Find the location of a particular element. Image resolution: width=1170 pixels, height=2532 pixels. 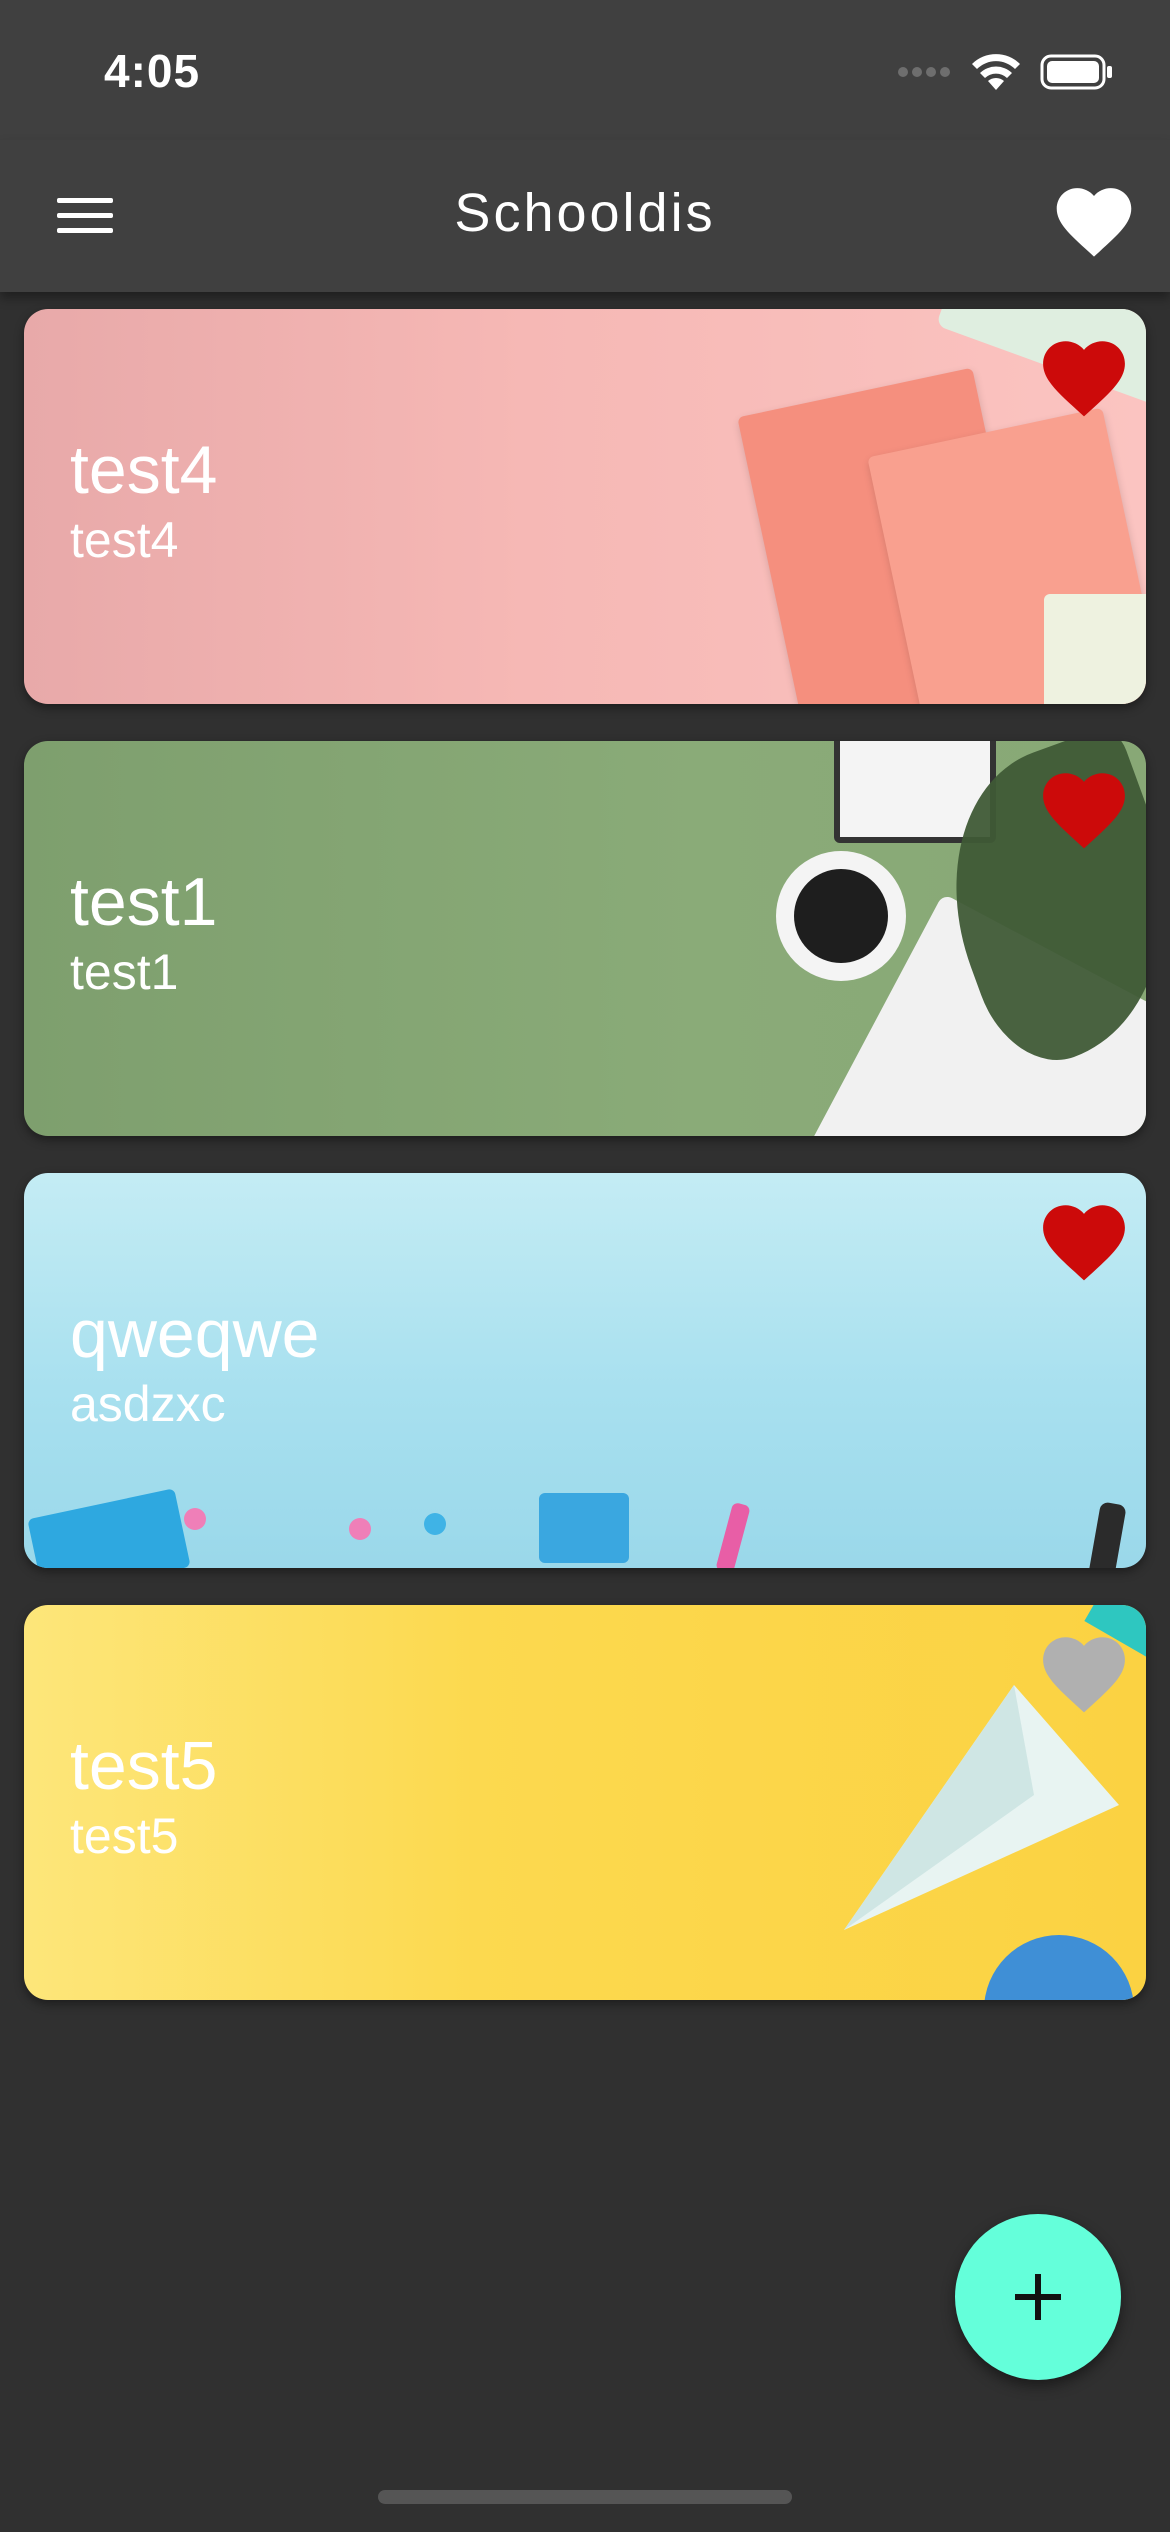

card-title: test4 is located at coordinates (144, 470).